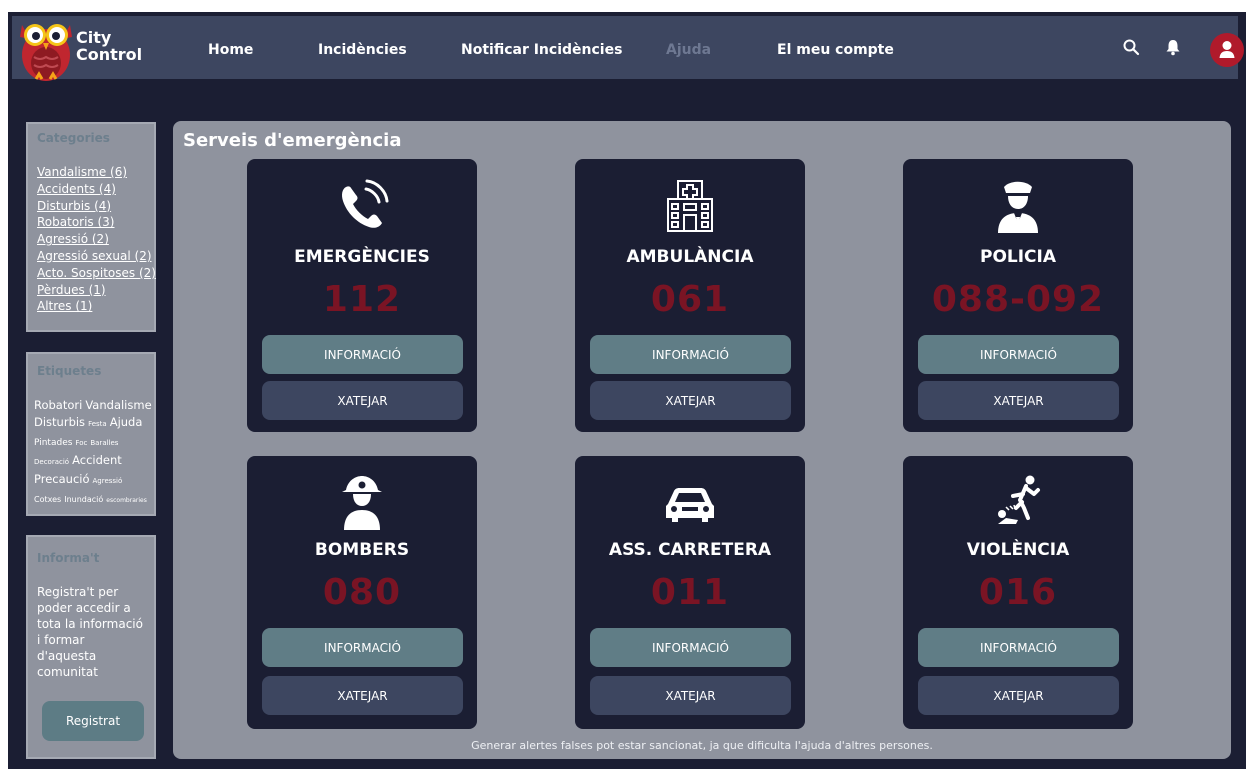  Describe the element at coordinates (96, 256) in the screenshot. I see `category-link: Agressió sexual (2)` at that location.